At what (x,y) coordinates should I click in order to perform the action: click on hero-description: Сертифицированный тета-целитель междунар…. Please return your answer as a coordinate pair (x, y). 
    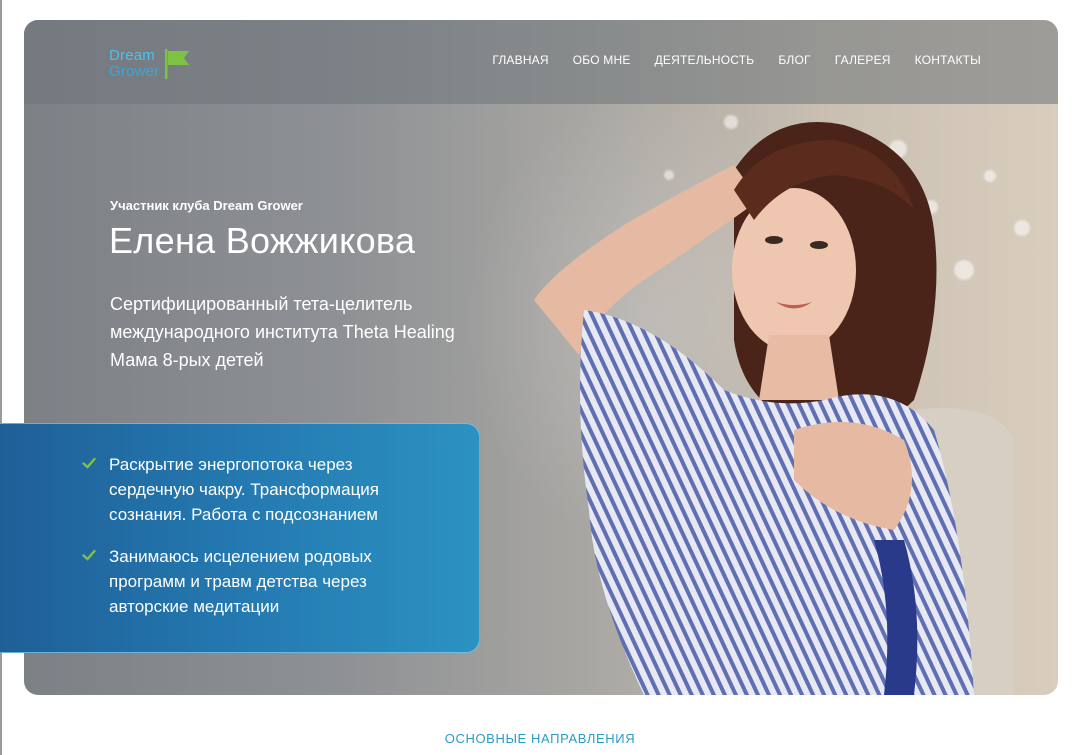
    Looking at the image, I should click on (320, 332).